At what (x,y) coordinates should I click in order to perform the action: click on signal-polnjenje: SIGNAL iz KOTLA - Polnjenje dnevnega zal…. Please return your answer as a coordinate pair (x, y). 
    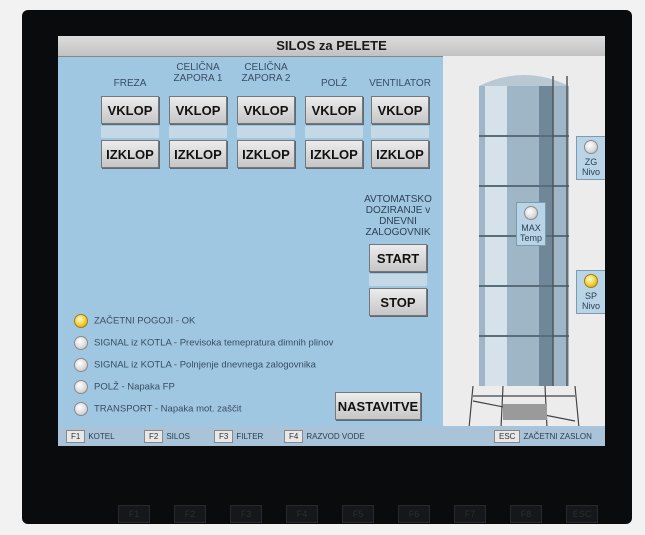
    Looking at the image, I should click on (195, 365).